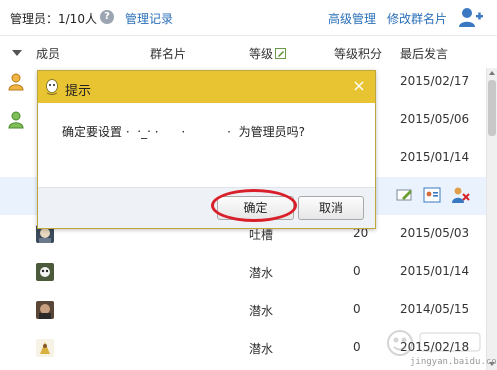 The height and width of the screenshot is (370, 497). I want to click on last-speak-date: 2015/02/17, so click(435, 81).